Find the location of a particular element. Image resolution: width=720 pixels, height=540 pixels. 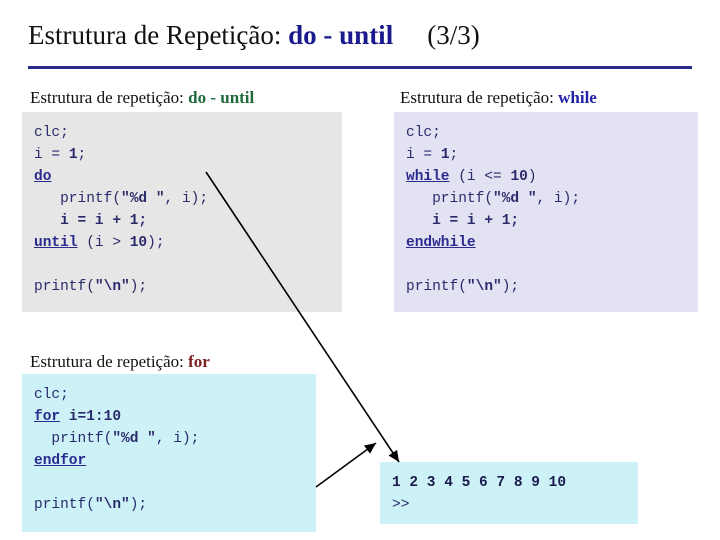

title-divider is located at coordinates (360, 67).